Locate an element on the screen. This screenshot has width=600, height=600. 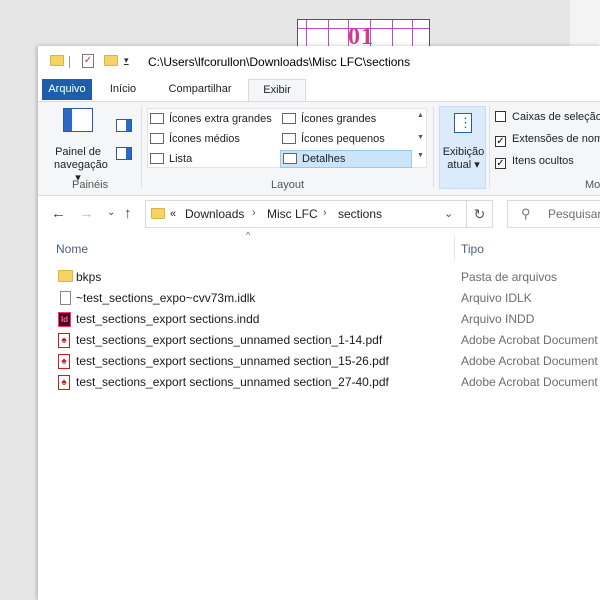
scroll-up-icon: ▲ is located at coordinates (420, 115).